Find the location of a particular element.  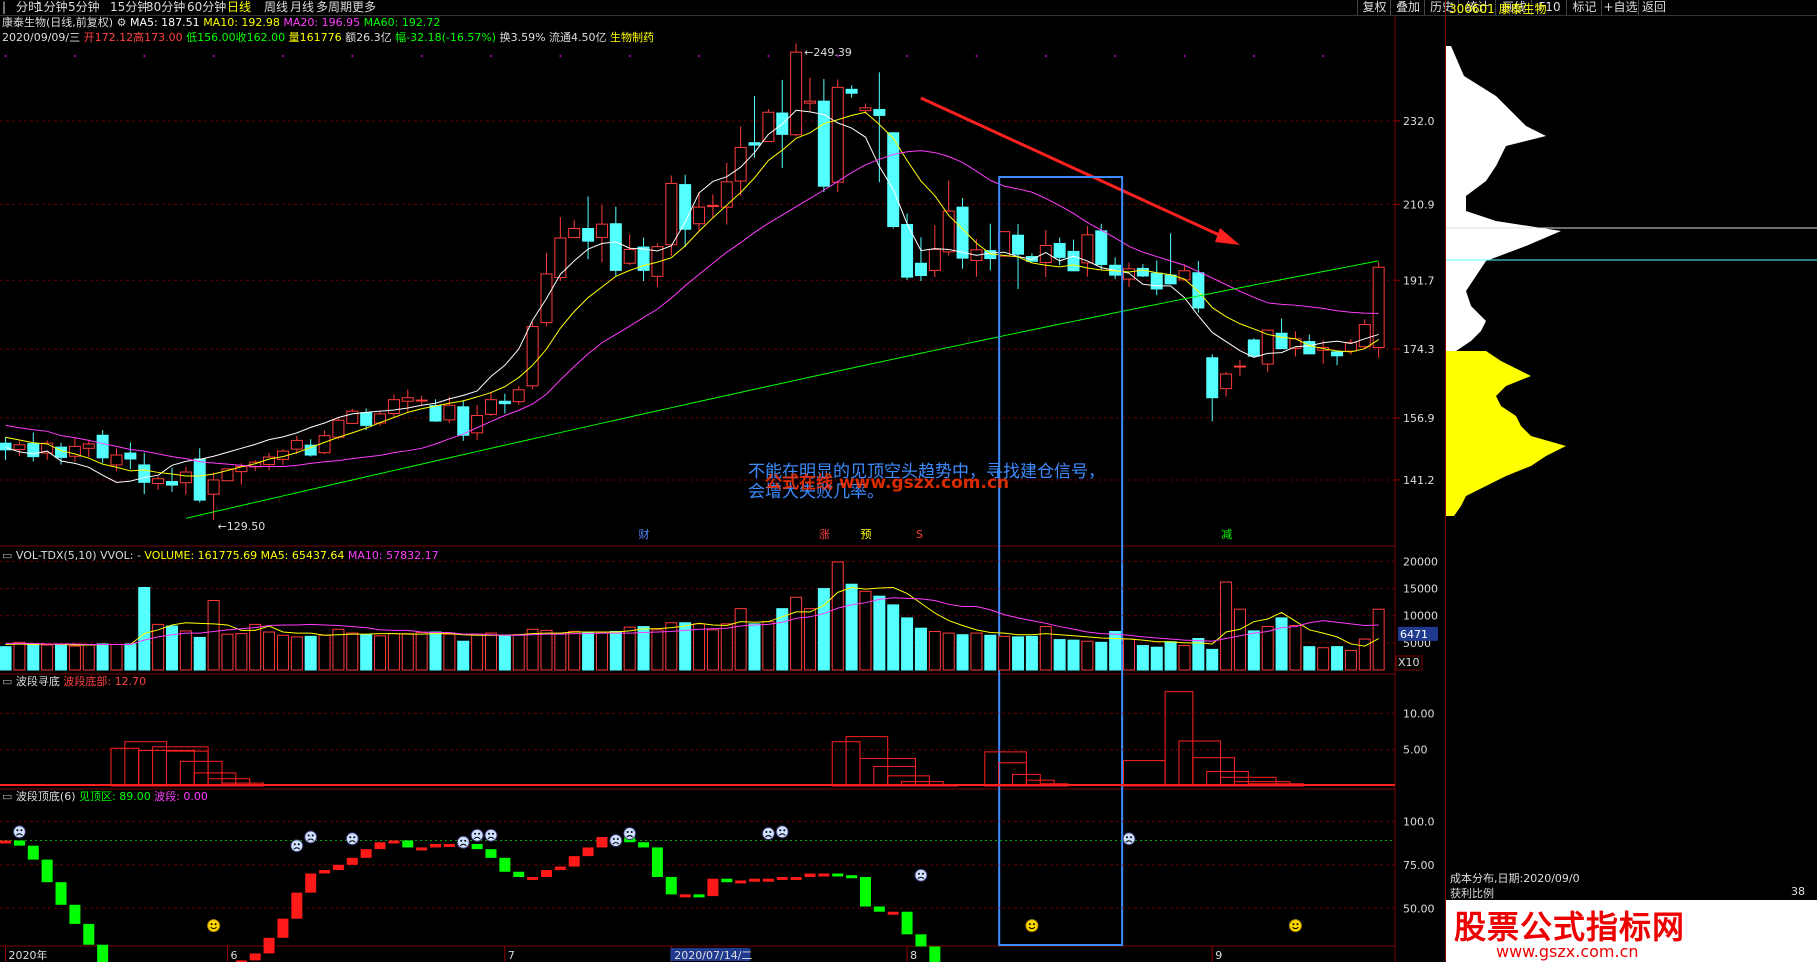

settings-icon: ⚙ is located at coordinates (122, 22).